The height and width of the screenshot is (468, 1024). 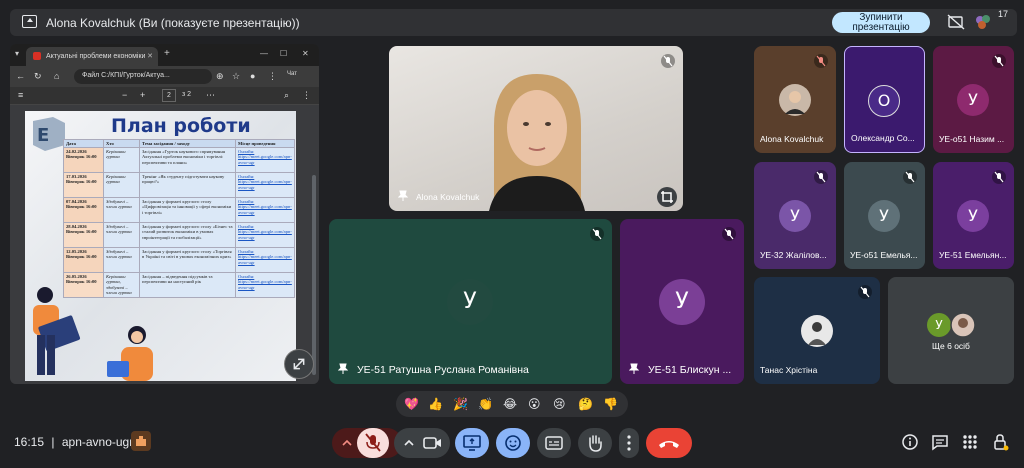 What do you see at coordinates (121, 260) in the screenshot?
I see `cell-who: Здобувачі – члени гуртка` at bounding box center [121, 260].